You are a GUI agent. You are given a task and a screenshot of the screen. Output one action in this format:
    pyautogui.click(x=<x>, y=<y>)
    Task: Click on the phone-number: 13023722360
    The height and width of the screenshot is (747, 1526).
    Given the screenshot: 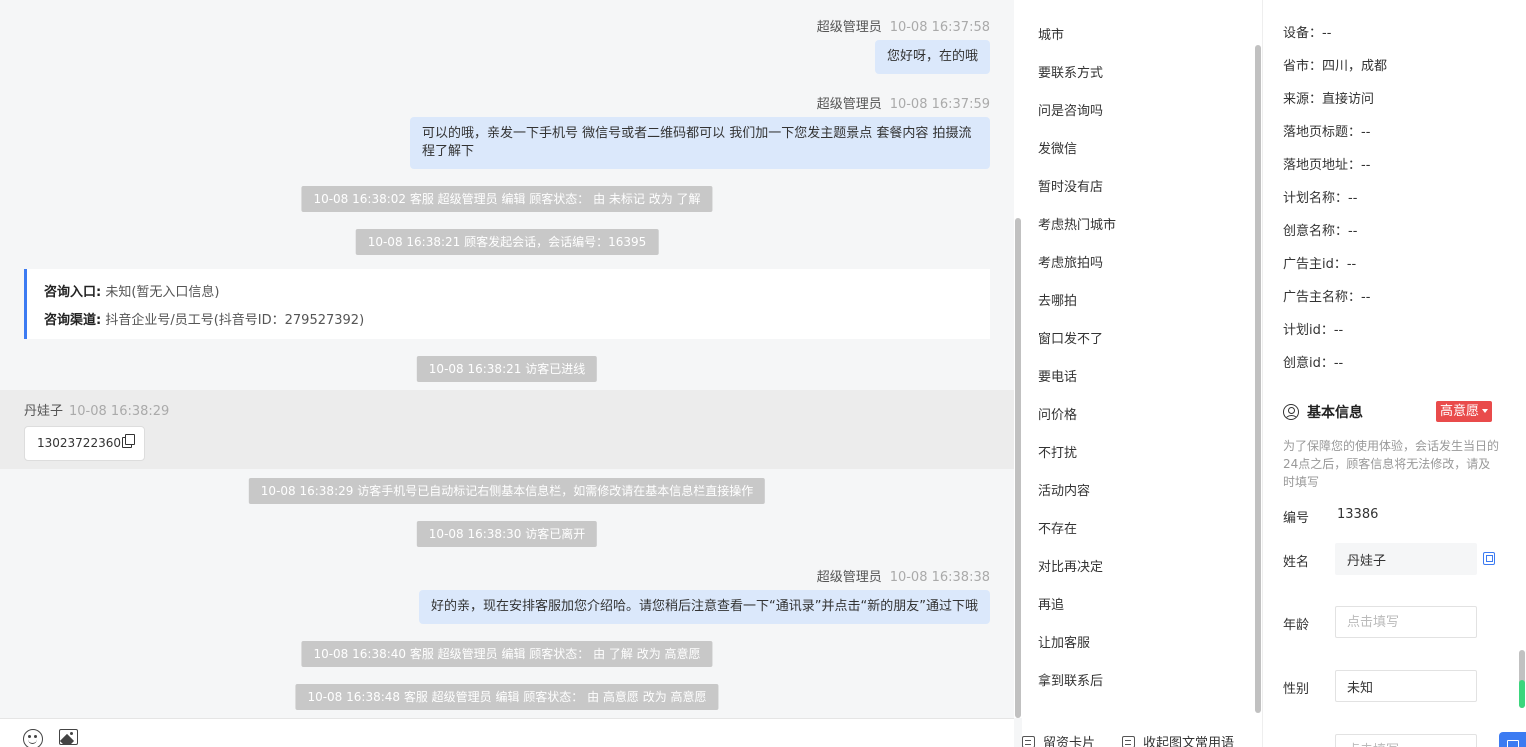 What is the action you would take?
    pyautogui.click(x=79, y=443)
    